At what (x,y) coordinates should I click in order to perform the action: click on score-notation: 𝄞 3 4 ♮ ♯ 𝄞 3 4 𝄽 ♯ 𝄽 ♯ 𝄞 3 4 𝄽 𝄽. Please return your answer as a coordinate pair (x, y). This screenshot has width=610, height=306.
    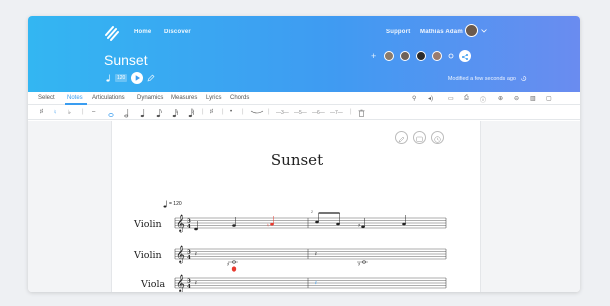
    Looking at the image, I should click on (310, 252).